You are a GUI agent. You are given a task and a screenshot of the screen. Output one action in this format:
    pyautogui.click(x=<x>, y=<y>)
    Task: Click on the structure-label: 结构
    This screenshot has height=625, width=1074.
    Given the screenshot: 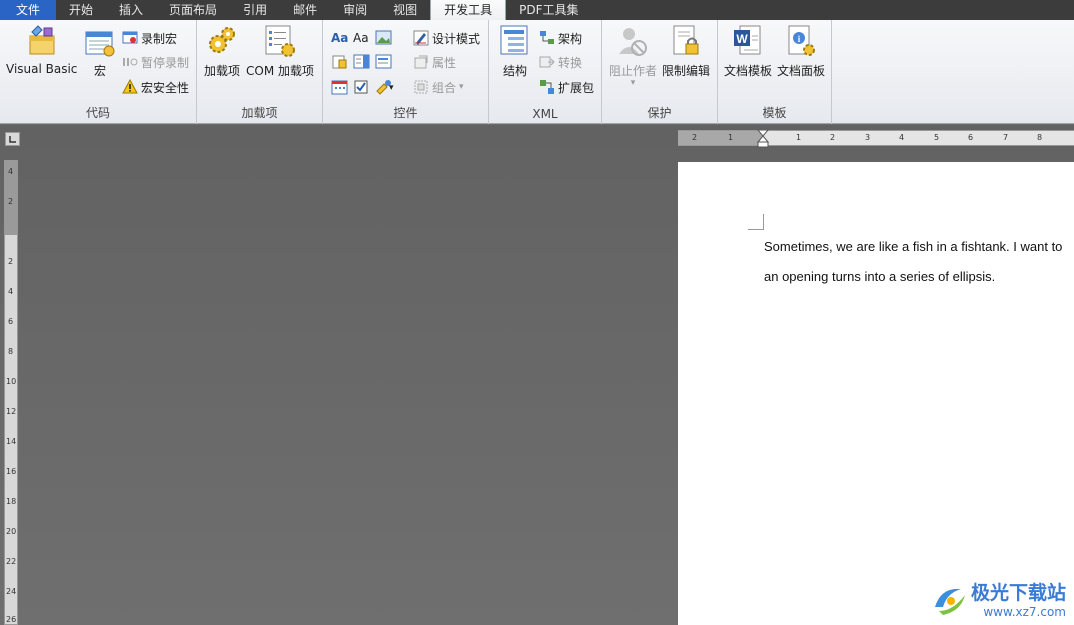 What is the action you would take?
    pyautogui.click(x=514, y=71)
    